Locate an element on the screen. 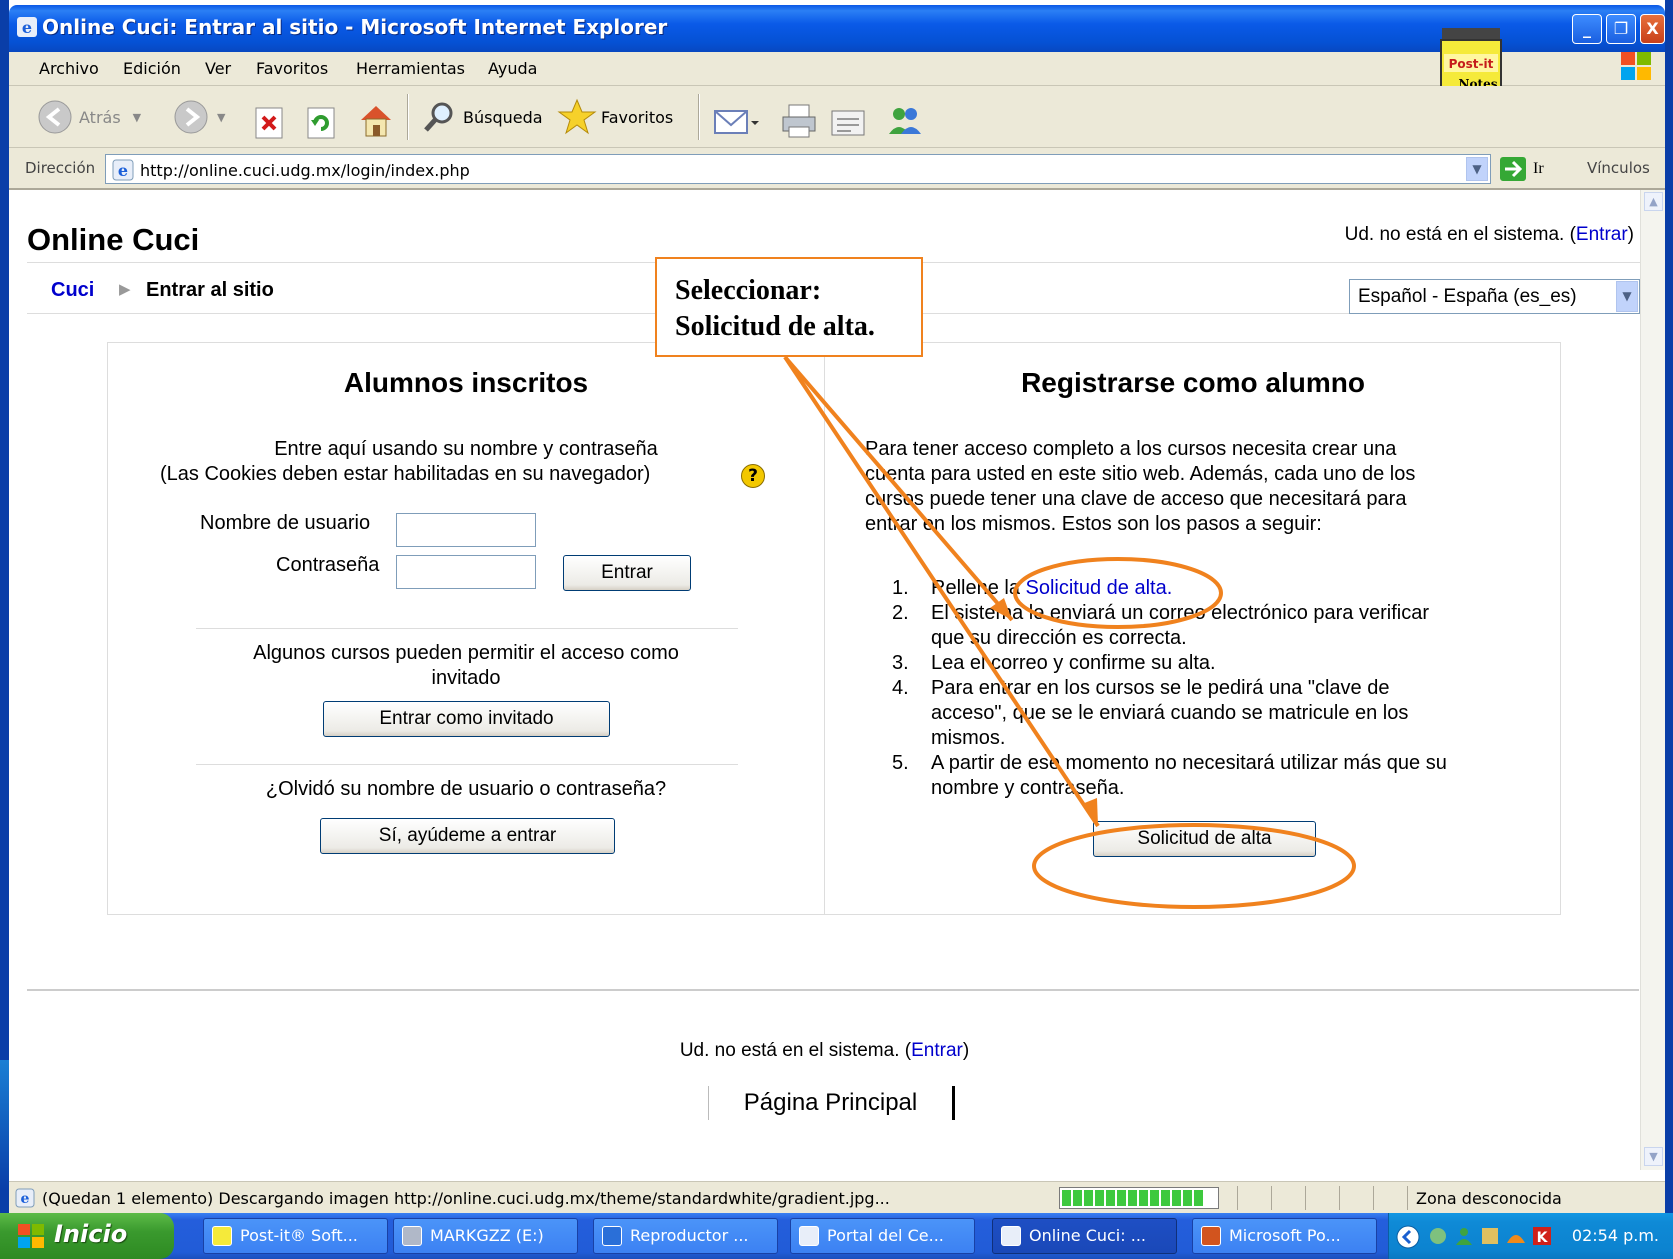  step-3-line1: Lea el correo y confirme su alta. is located at coordinates (1073, 663).